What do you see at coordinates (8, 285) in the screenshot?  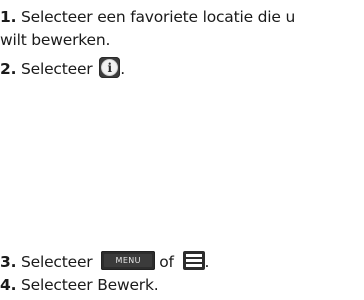 I see `step-number: 4.` at bounding box center [8, 285].